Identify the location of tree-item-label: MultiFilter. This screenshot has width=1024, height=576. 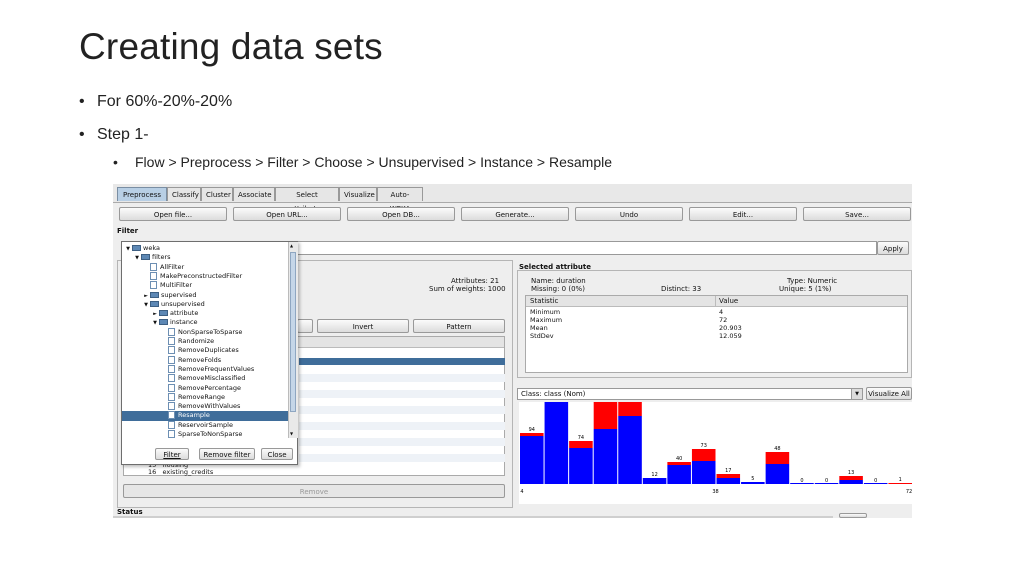
(176, 285).